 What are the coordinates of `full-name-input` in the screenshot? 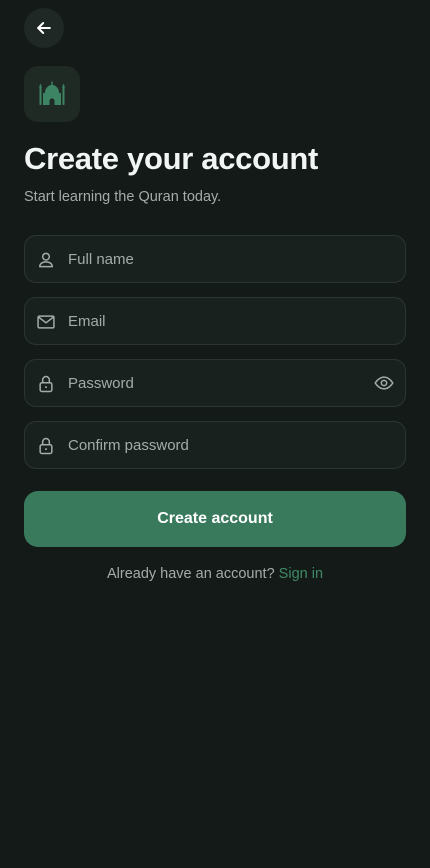 It's located at (218, 259).